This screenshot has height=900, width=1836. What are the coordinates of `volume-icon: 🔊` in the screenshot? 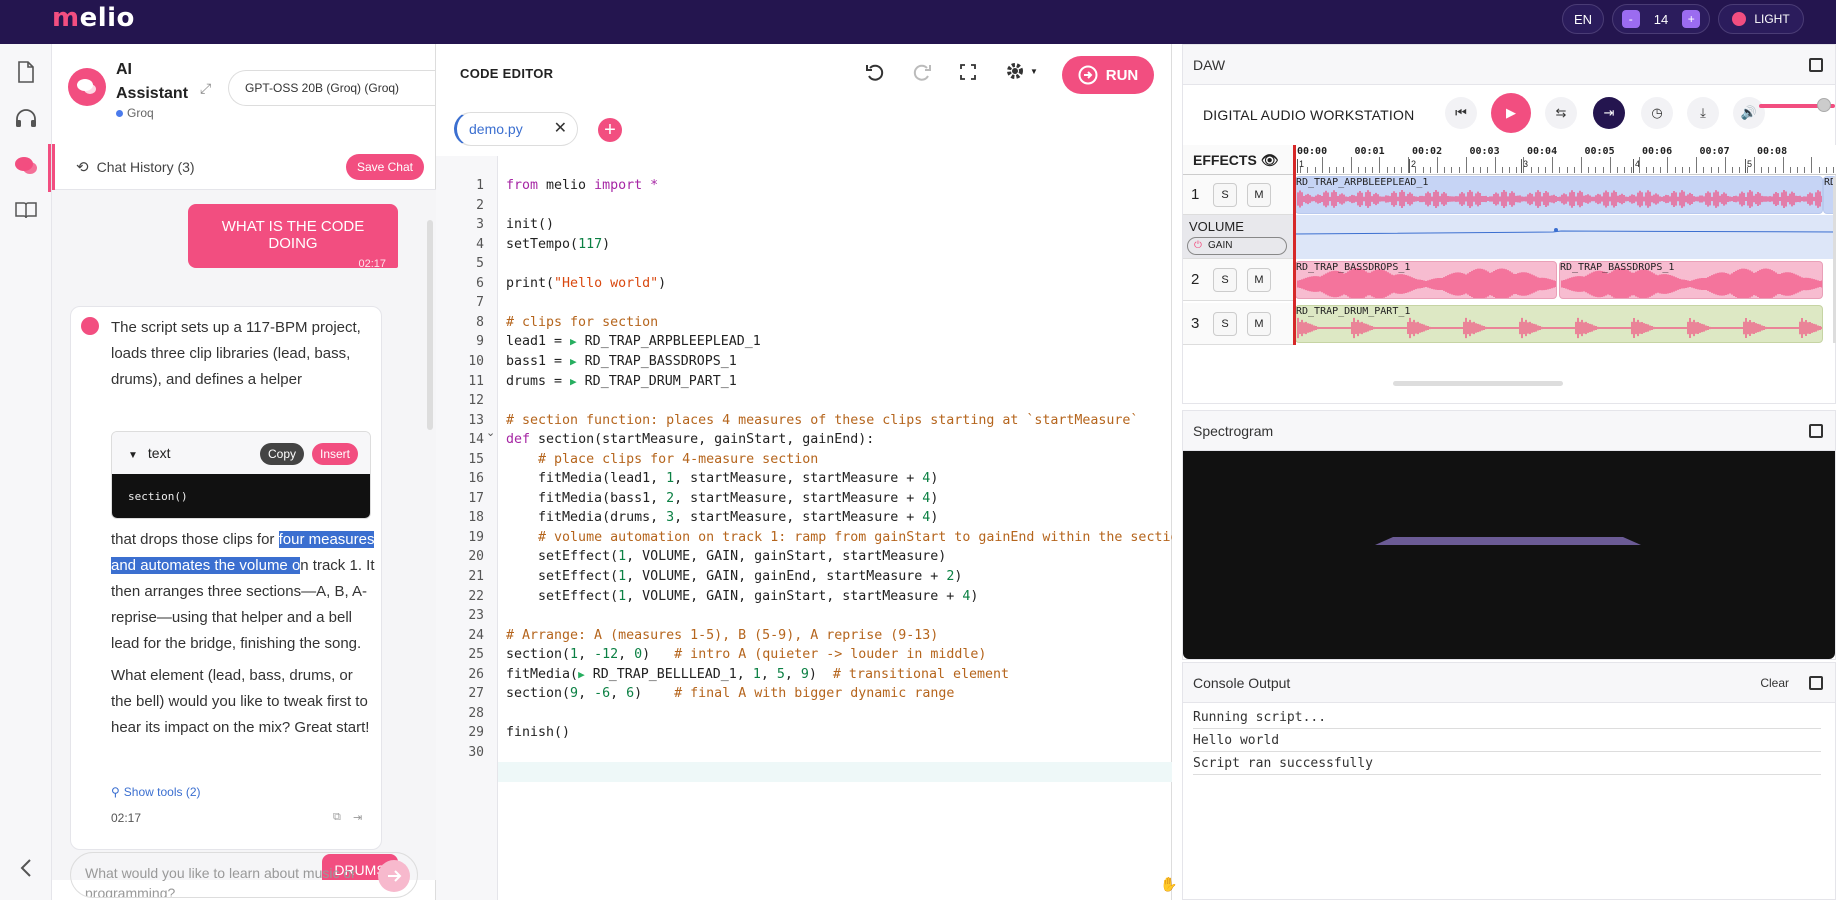 It's located at (1749, 113).